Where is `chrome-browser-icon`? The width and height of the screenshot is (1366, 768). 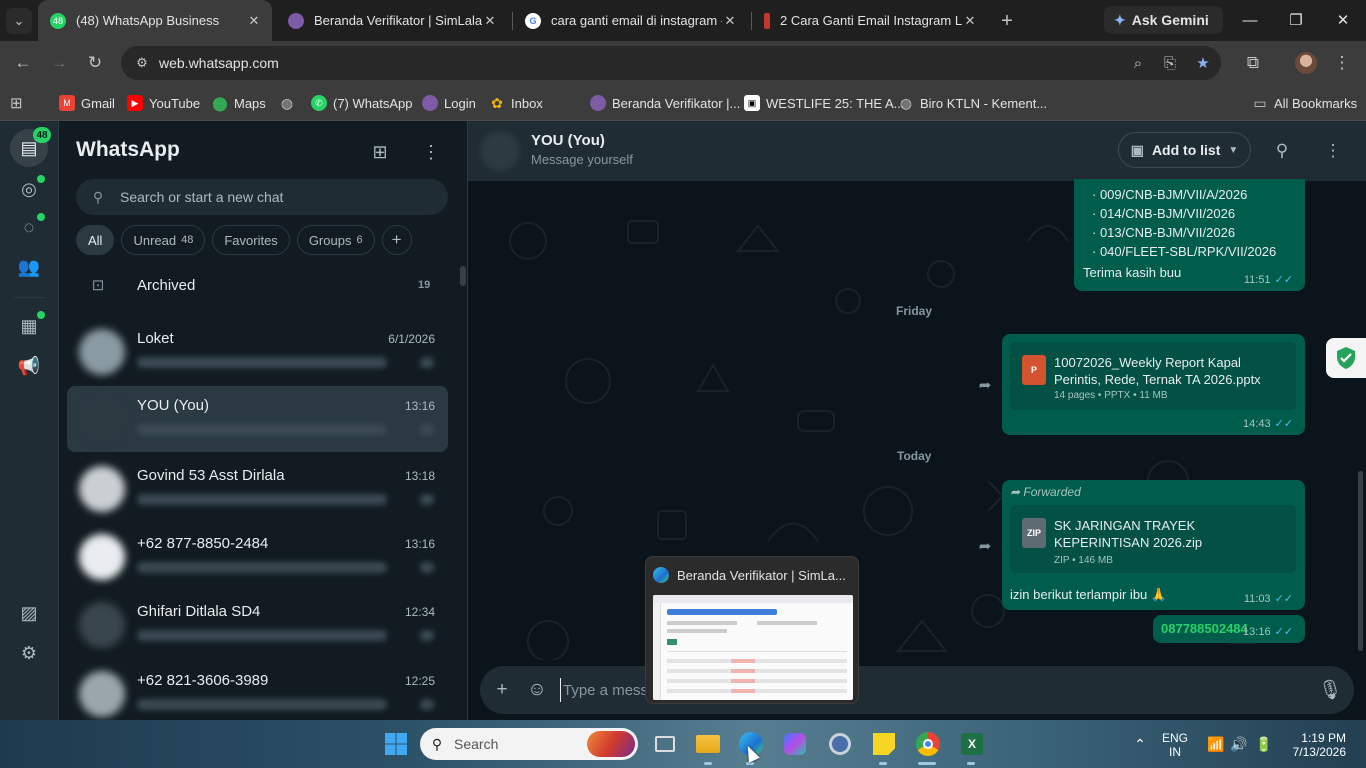
chrome-browser-icon is located at coordinates (928, 744).